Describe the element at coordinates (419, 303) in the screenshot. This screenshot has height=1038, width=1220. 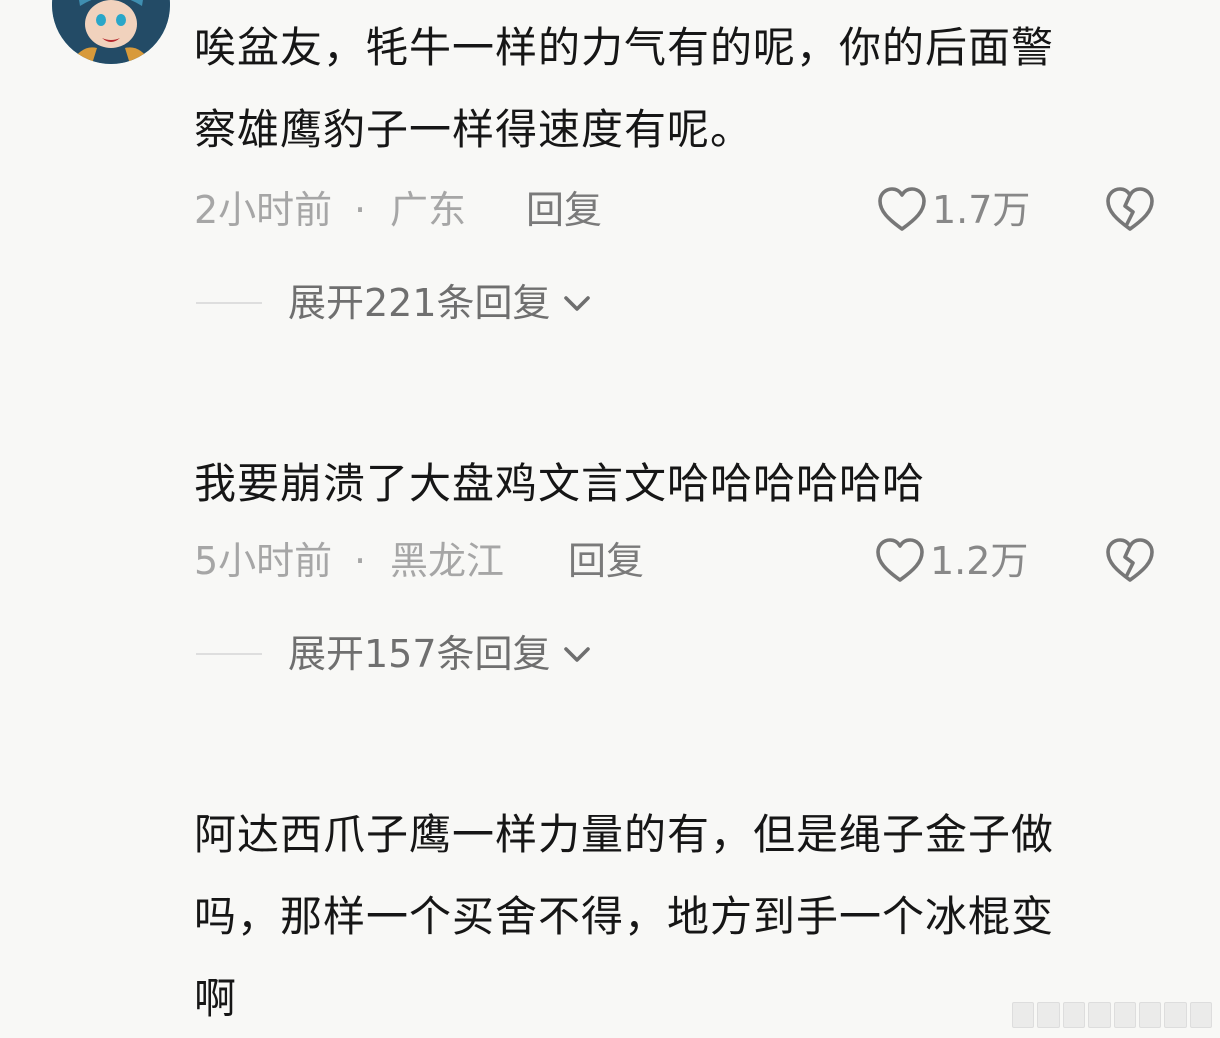
I see `expand-replies-label: 展开221条回复` at that location.